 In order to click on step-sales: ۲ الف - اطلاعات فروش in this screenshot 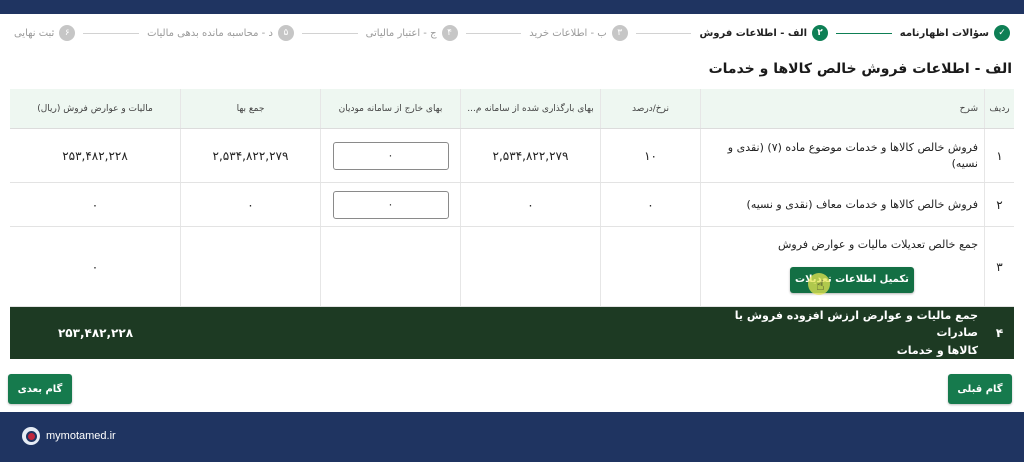, I will do `click(764, 33)`.